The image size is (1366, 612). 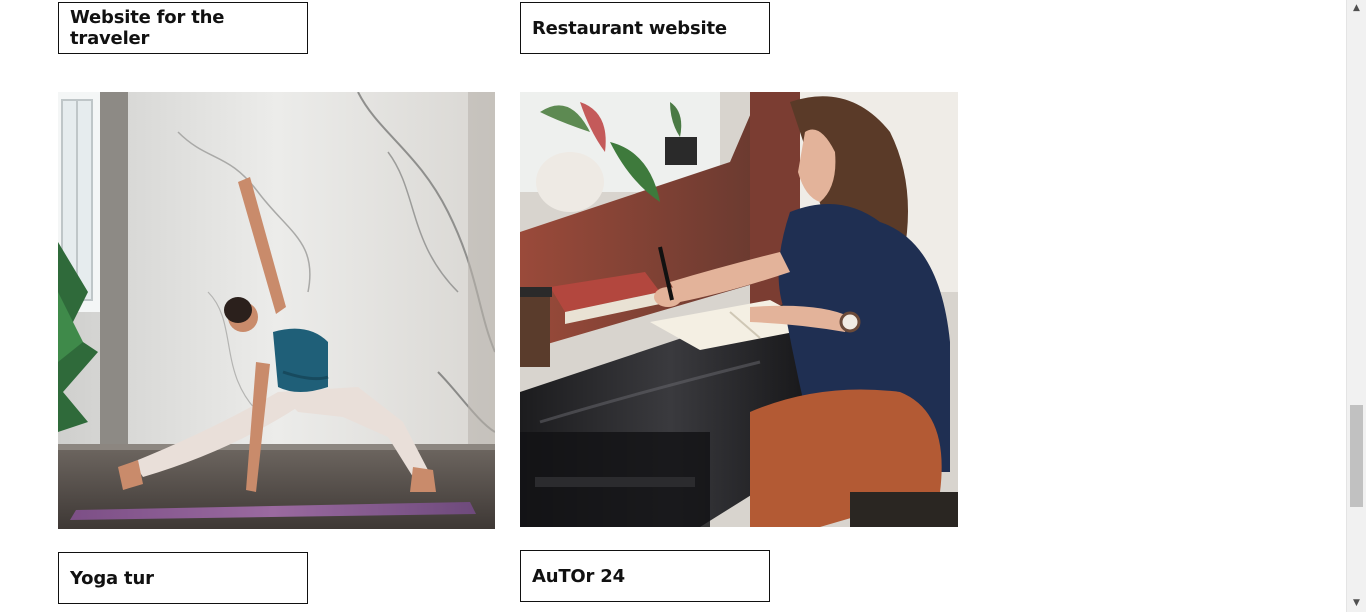 What do you see at coordinates (183, 578) in the screenshot?
I see `project-label-yoga-tur: Yoga tur` at bounding box center [183, 578].